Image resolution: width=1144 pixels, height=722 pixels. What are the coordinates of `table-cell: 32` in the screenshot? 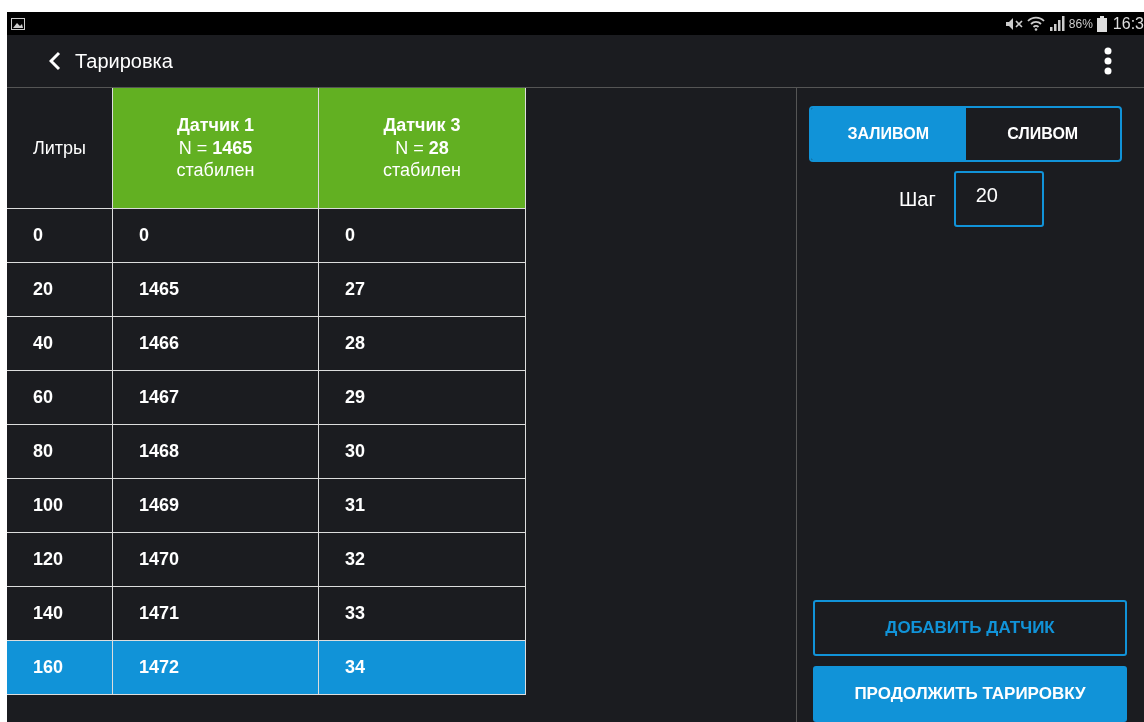 It's located at (422, 560).